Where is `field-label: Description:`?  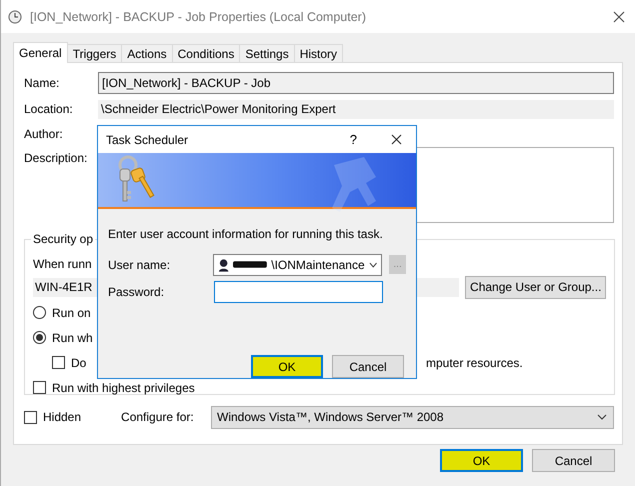
field-label: Description: is located at coordinates (56, 158).